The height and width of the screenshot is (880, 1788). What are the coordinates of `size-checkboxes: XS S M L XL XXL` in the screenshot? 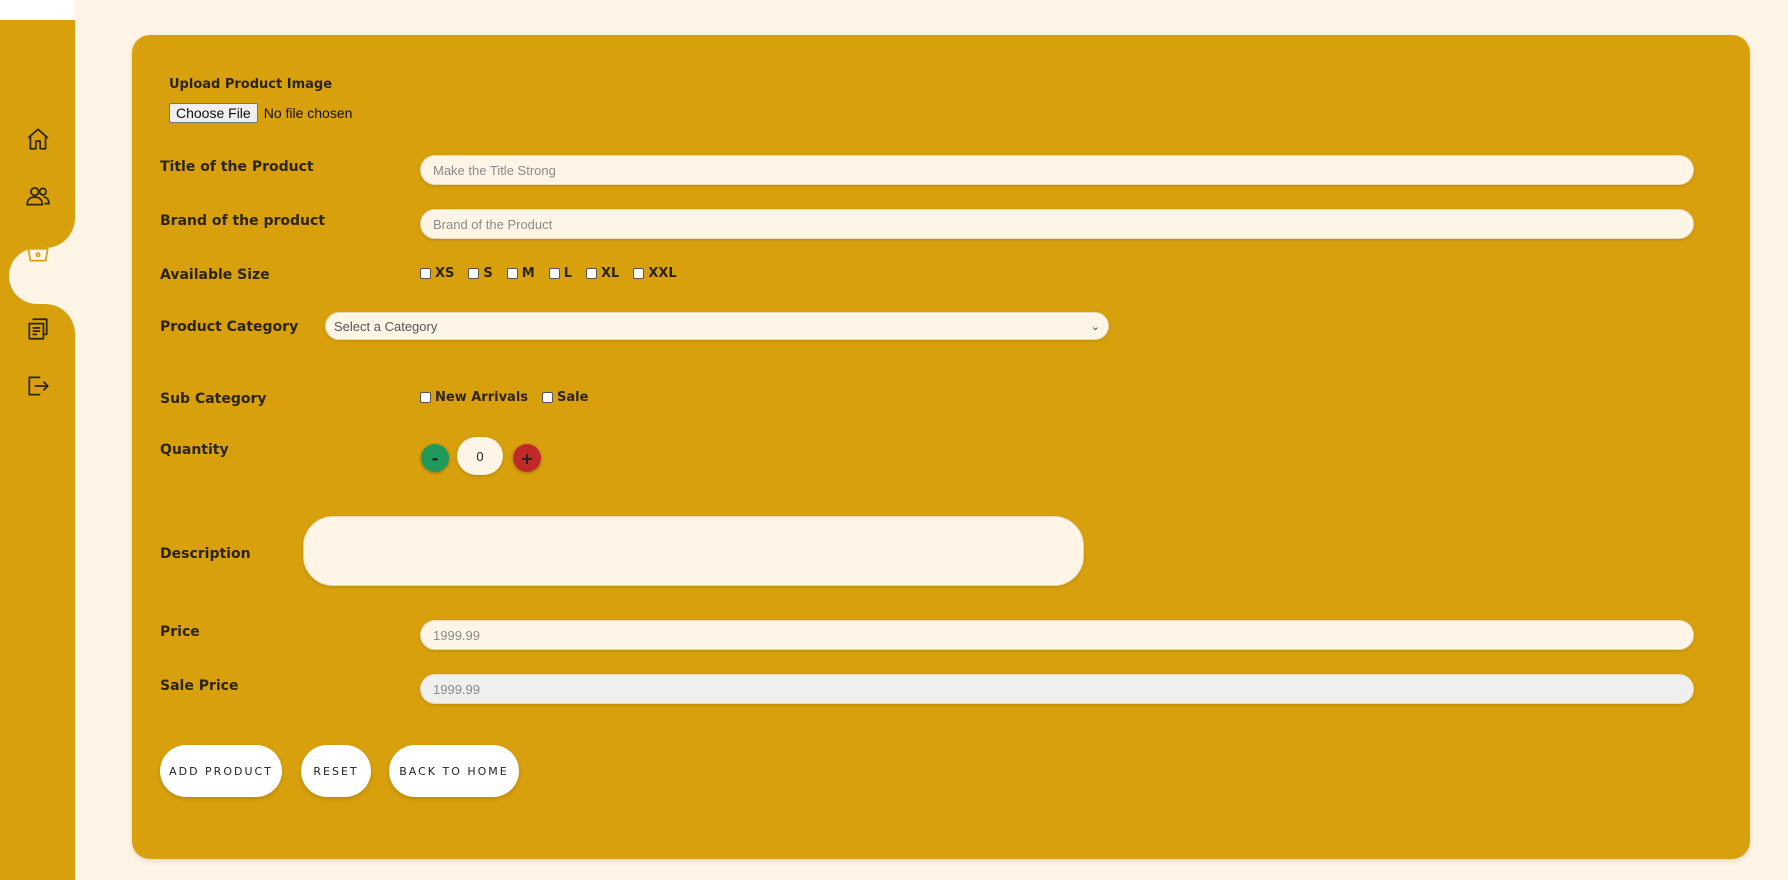 It's located at (548, 273).